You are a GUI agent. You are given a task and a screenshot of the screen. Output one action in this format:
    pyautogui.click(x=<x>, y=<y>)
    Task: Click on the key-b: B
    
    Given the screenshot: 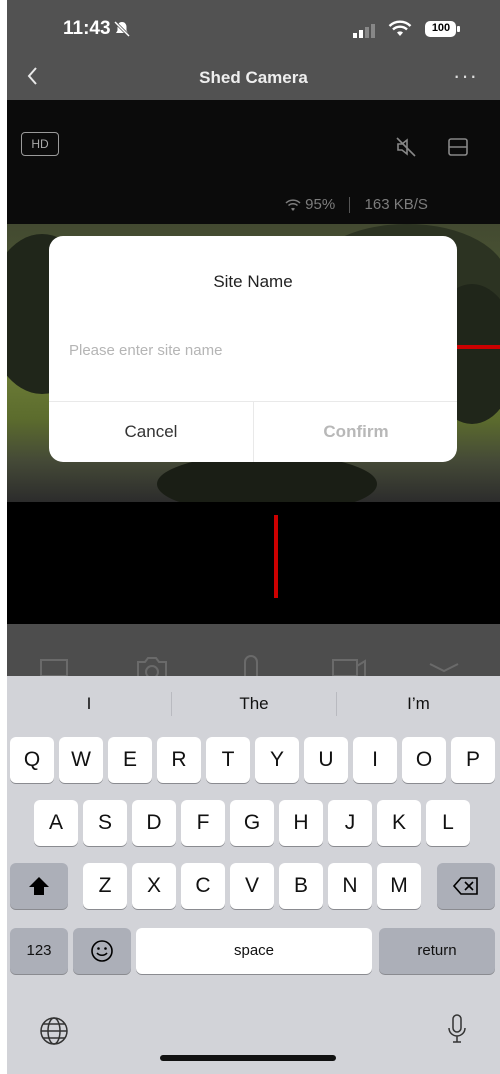 What is the action you would take?
    pyautogui.click(x=301, y=886)
    